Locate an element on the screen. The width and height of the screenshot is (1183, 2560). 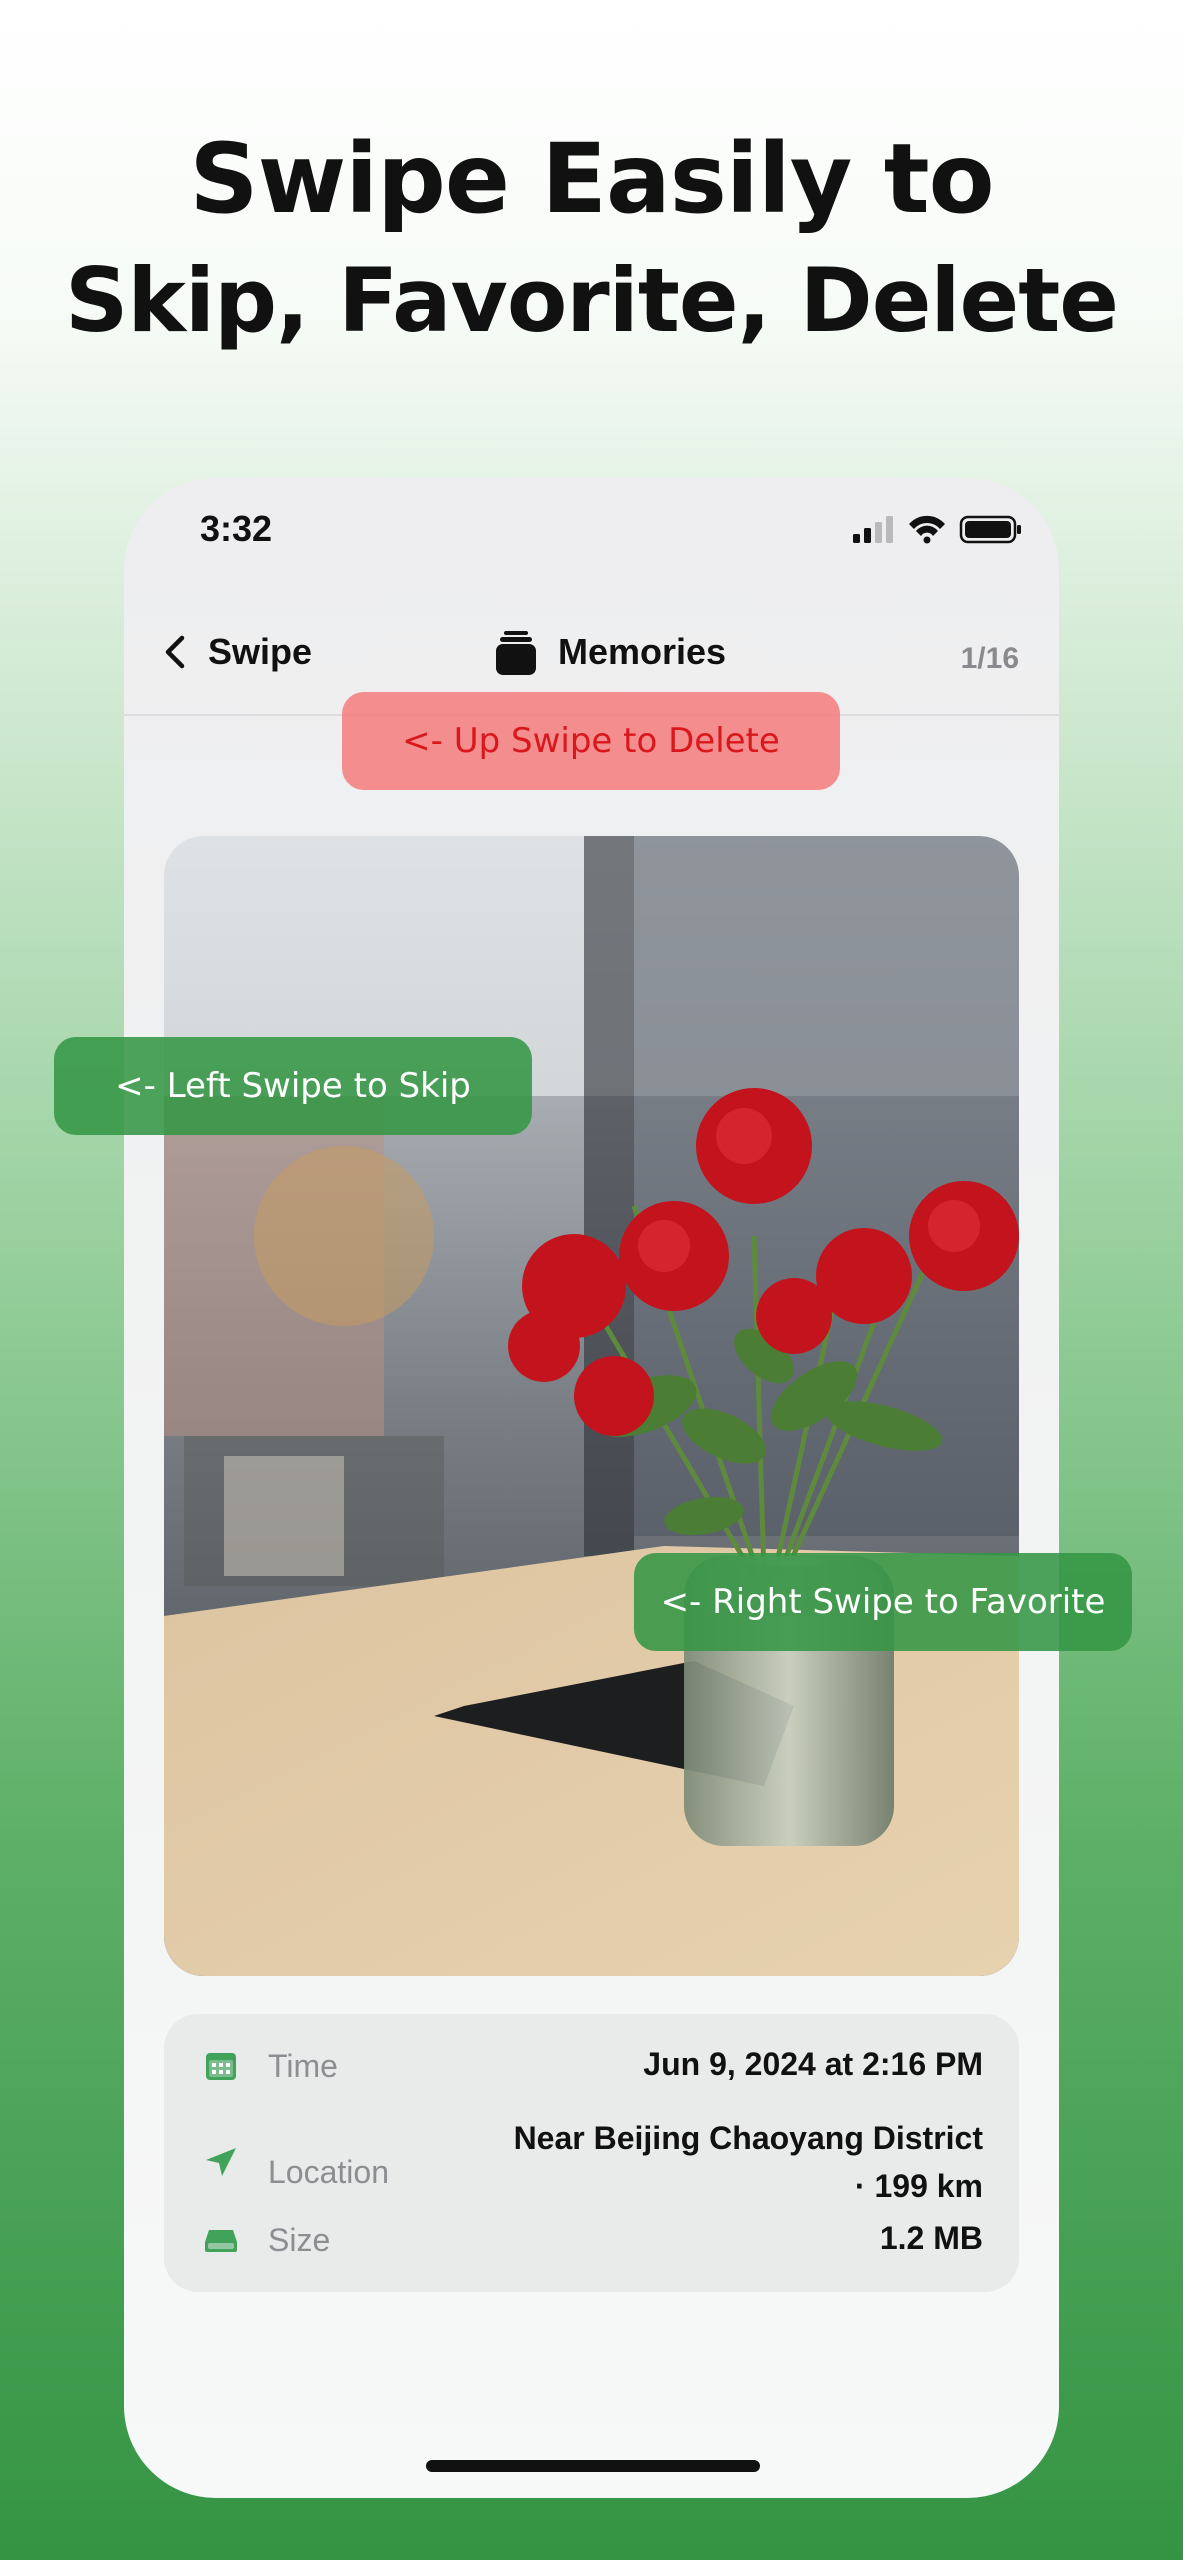
info-row-size: Size 1.2 MB is located at coordinates (591, 2240).